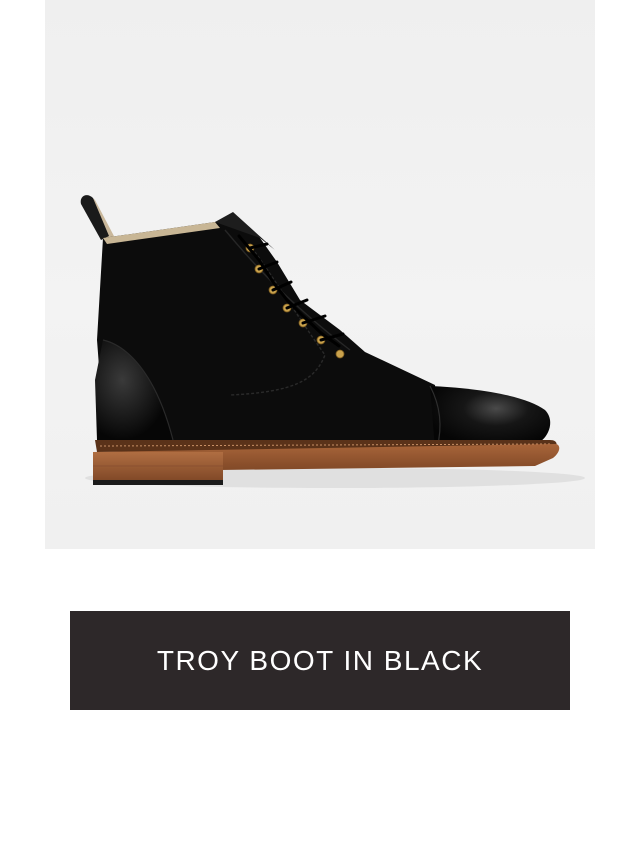 This screenshot has height=850, width=640. I want to click on shop-product-button: TROY BOOT IN BLACK, so click(320, 660).